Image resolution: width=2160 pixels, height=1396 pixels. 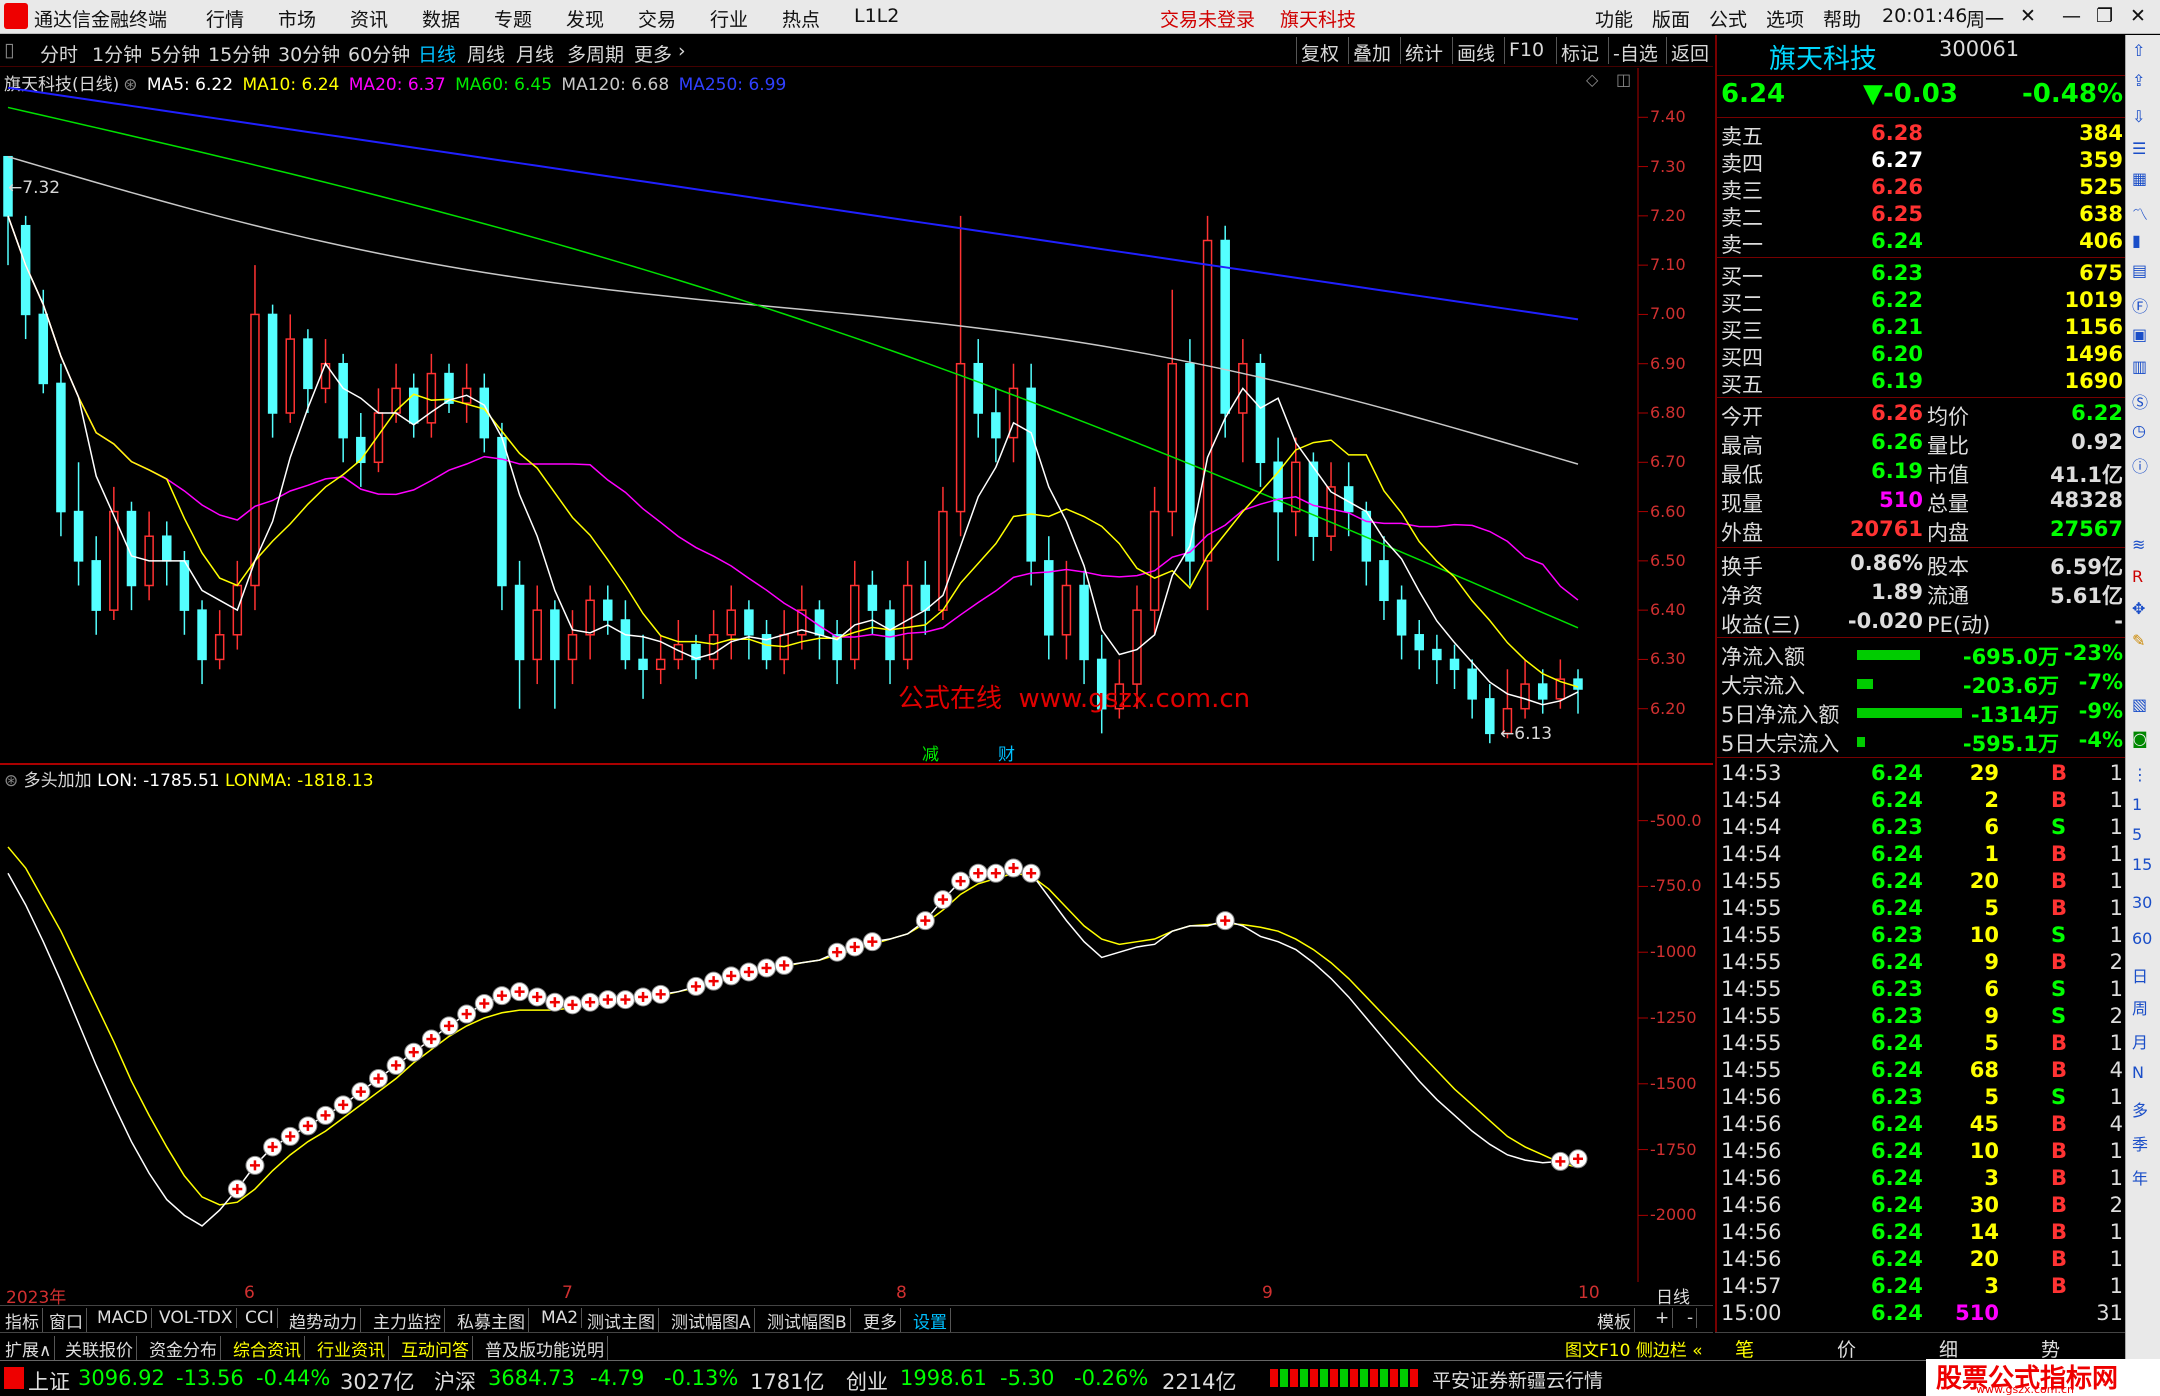 What do you see at coordinates (1922, 531) in the screenshot?
I see `stat-row: 外盘 20761 内盘 27567` at bounding box center [1922, 531].